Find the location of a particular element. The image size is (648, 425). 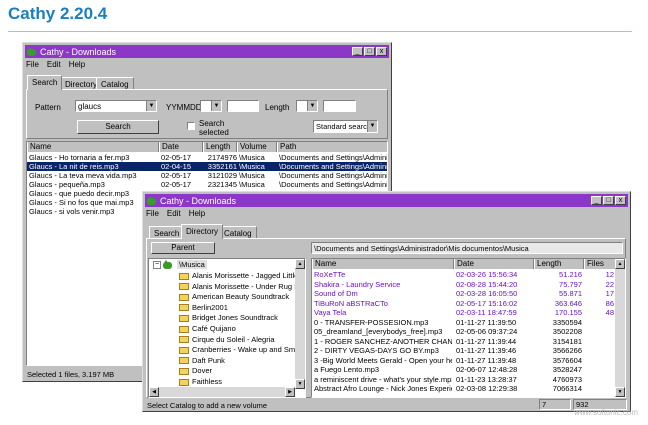

cell-files: 48 is located at coordinates (609, 312).